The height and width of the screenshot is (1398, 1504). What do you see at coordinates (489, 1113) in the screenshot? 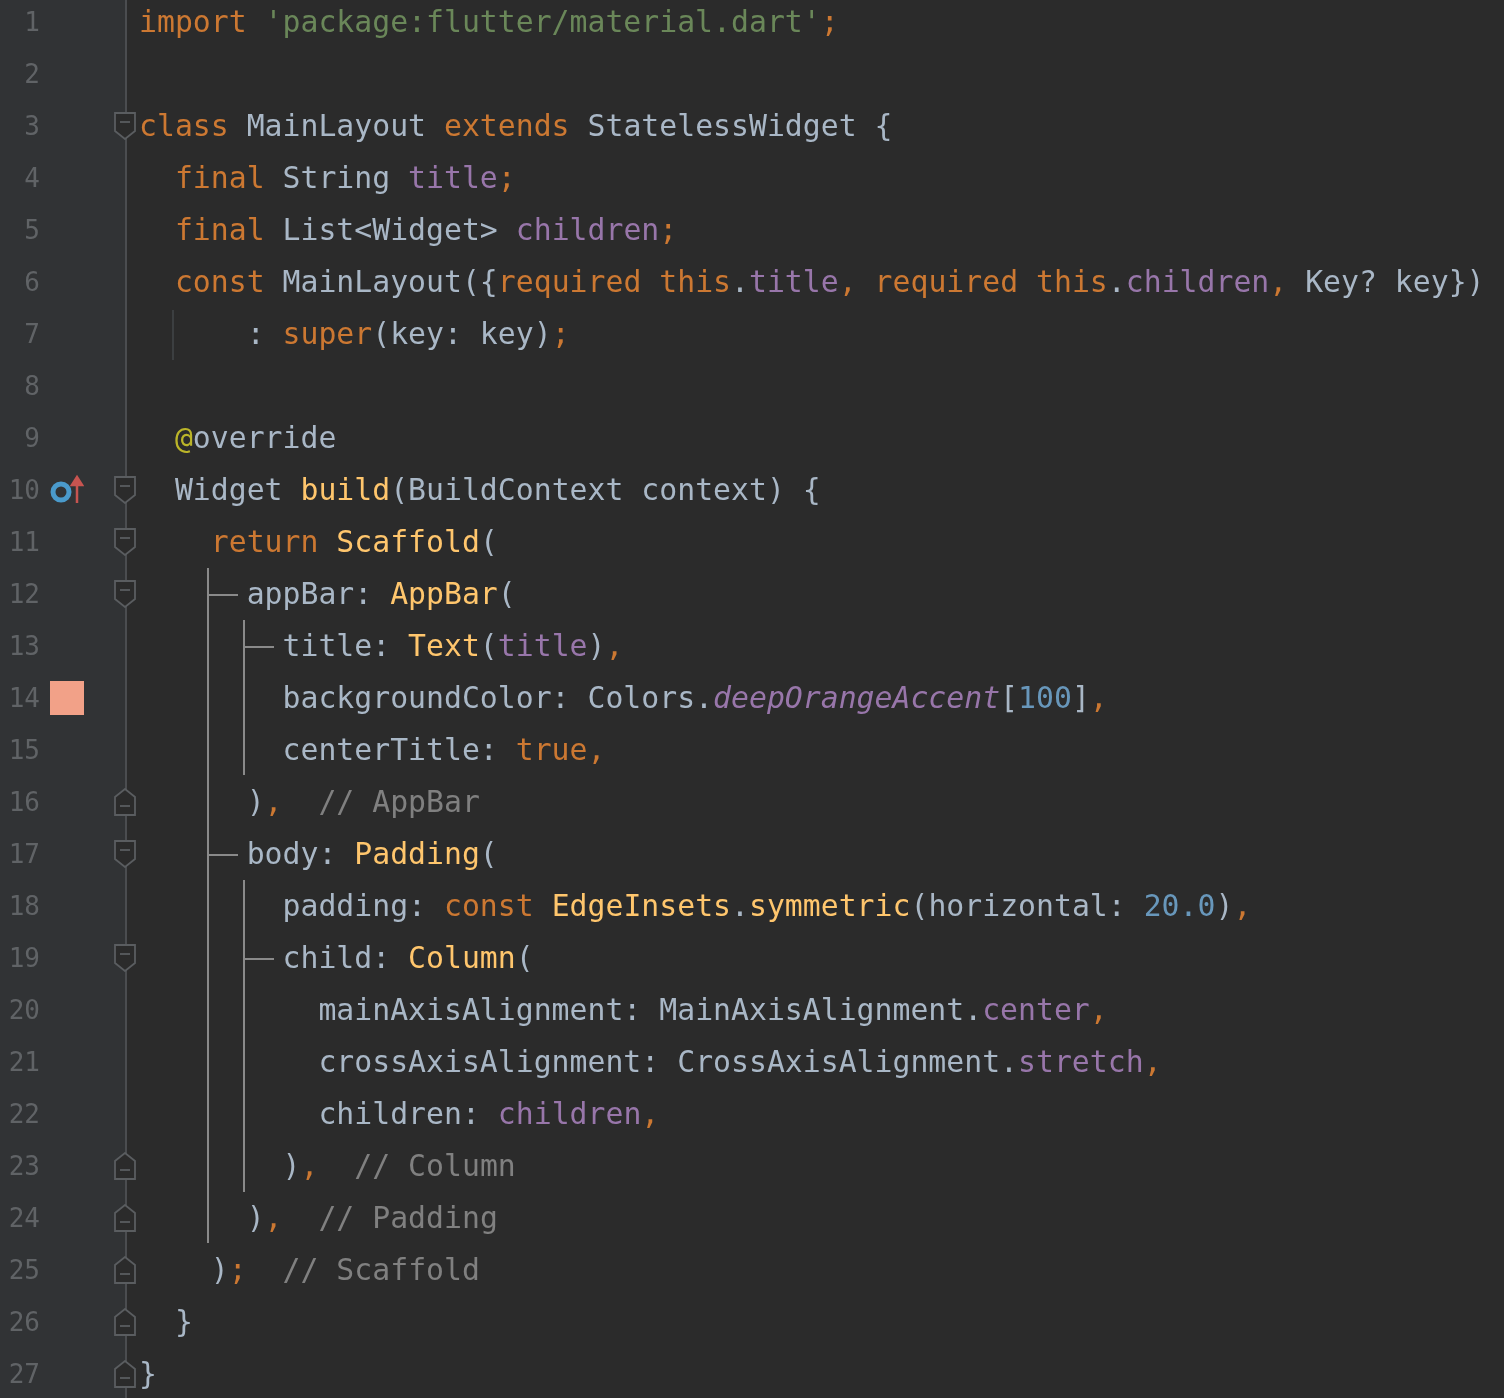
I see `code-line: children: children,` at bounding box center [489, 1113].